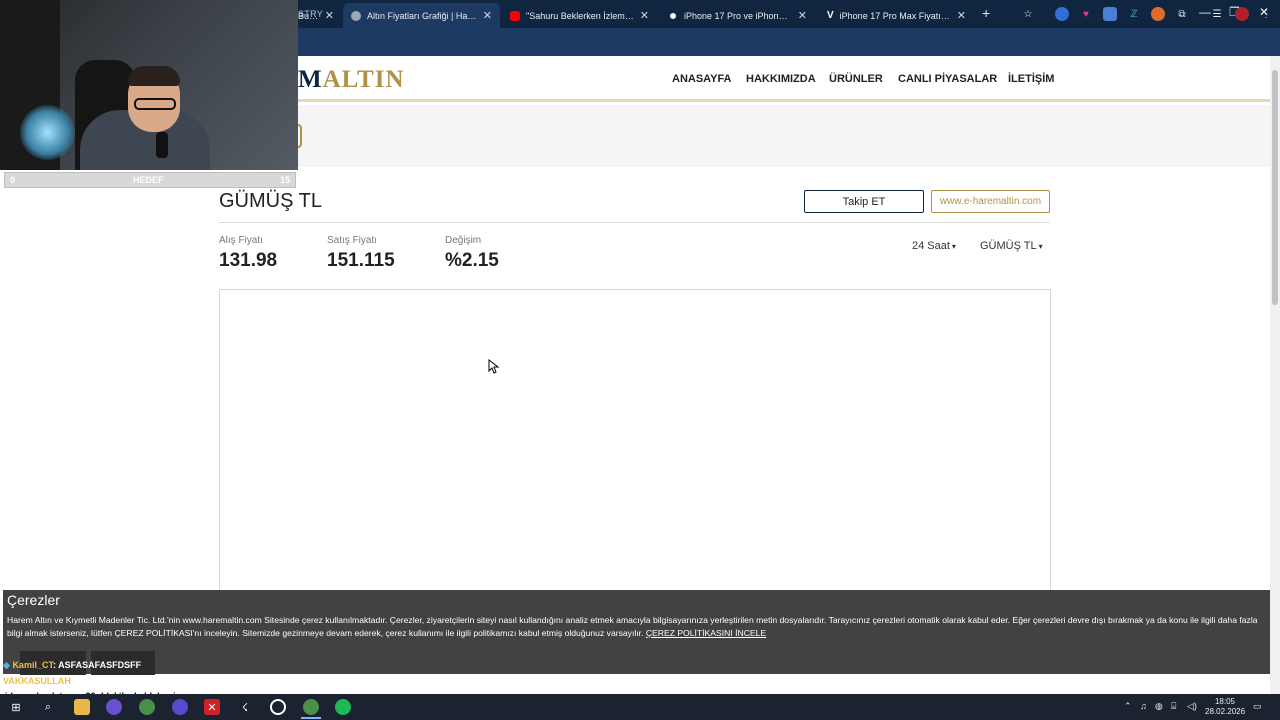  What do you see at coordinates (1134, 14) in the screenshot?
I see `extension-icon: ℤ` at bounding box center [1134, 14].